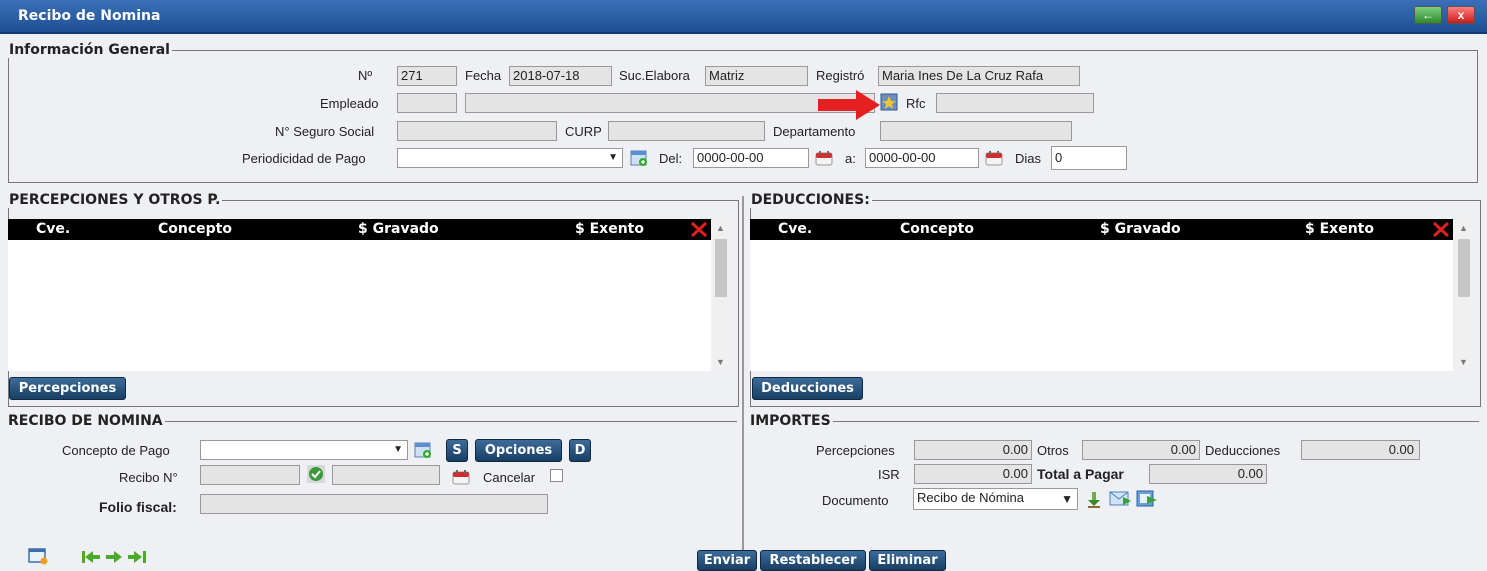 Image resolution: width=1487 pixels, height=571 pixels. Describe the element at coordinates (1028, 158) in the screenshot. I see `dias-label: Dias` at that location.